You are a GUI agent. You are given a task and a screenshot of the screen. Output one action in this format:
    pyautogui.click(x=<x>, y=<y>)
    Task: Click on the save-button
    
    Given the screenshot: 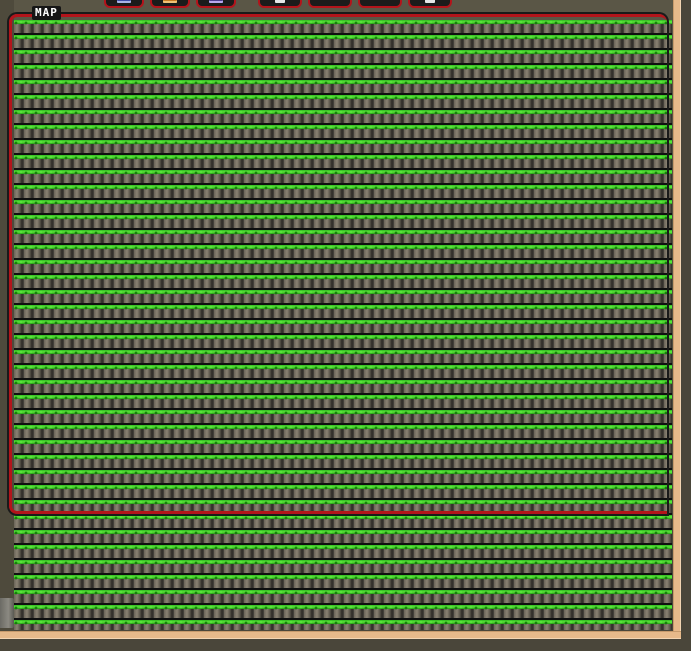 What is the action you would take?
    pyautogui.click(x=124, y=4)
    